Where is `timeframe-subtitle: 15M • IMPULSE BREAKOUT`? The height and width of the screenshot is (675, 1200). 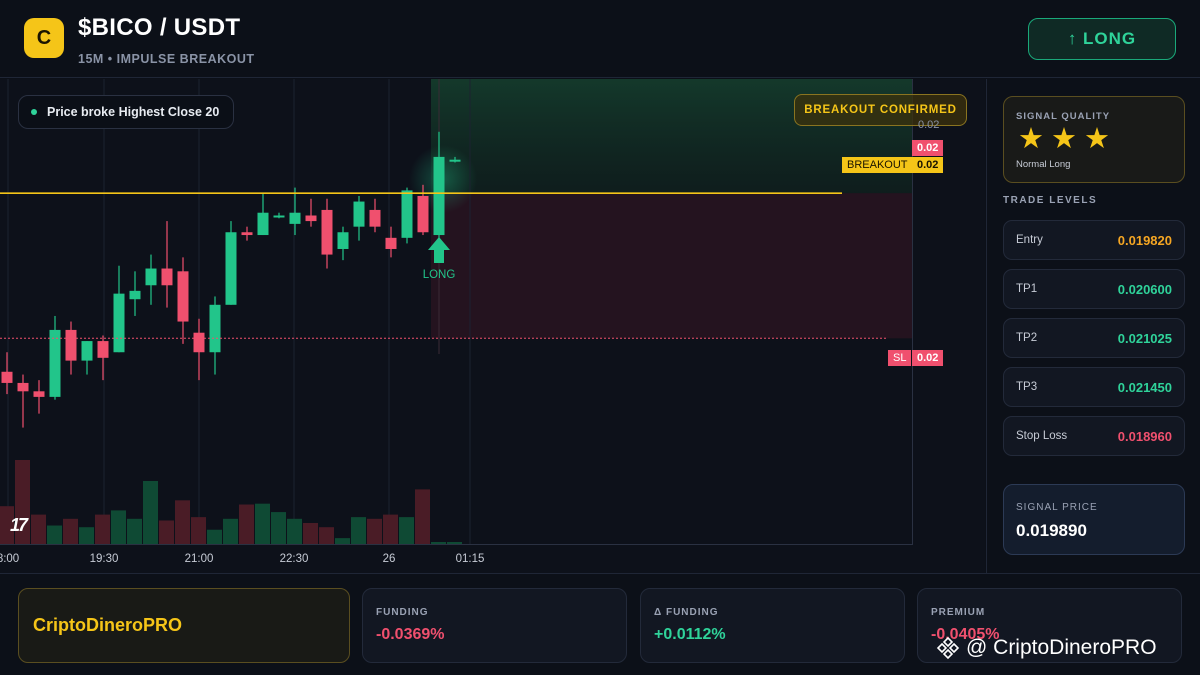
timeframe-subtitle: 15M • IMPULSE BREAKOUT is located at coordinates (166, 59).